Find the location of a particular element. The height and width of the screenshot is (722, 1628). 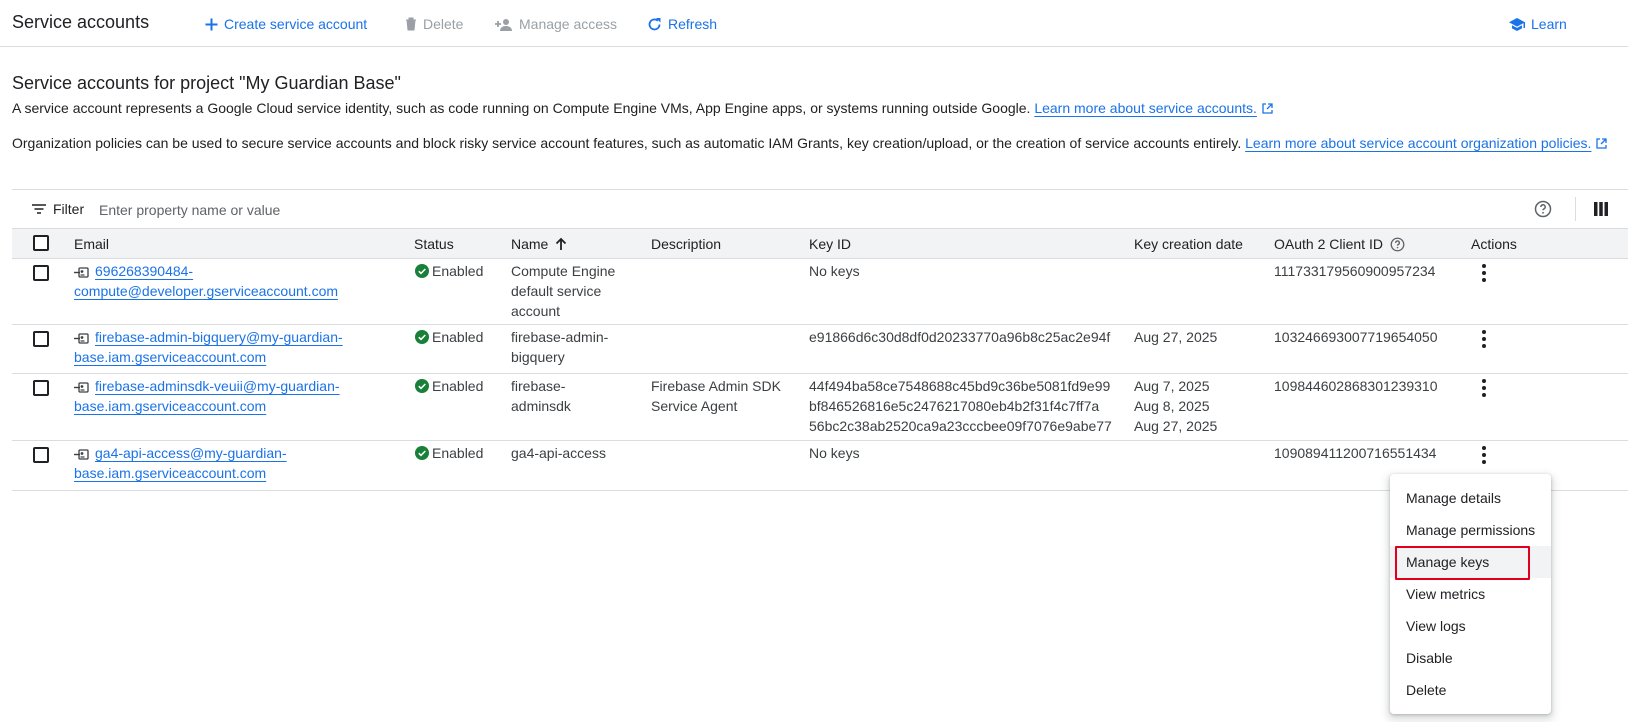

filter-bar: Filter is located at coordinates (820, 209).